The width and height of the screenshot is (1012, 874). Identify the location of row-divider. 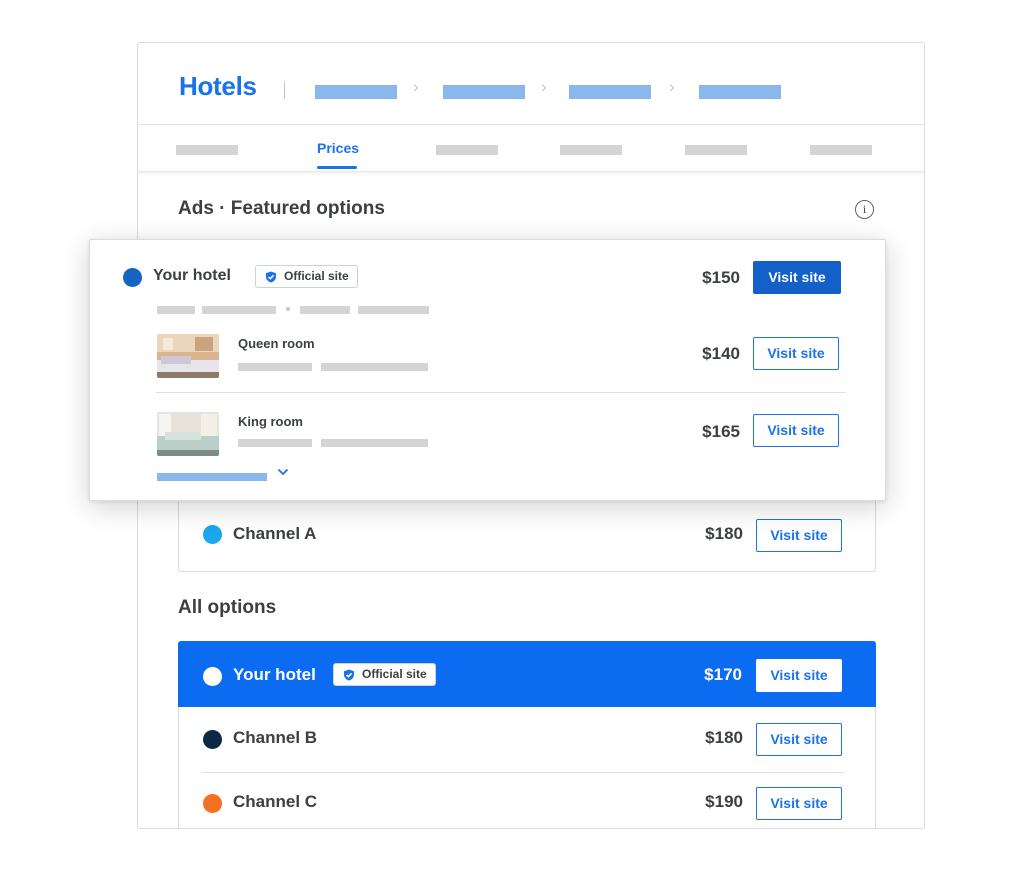
(523, 772).